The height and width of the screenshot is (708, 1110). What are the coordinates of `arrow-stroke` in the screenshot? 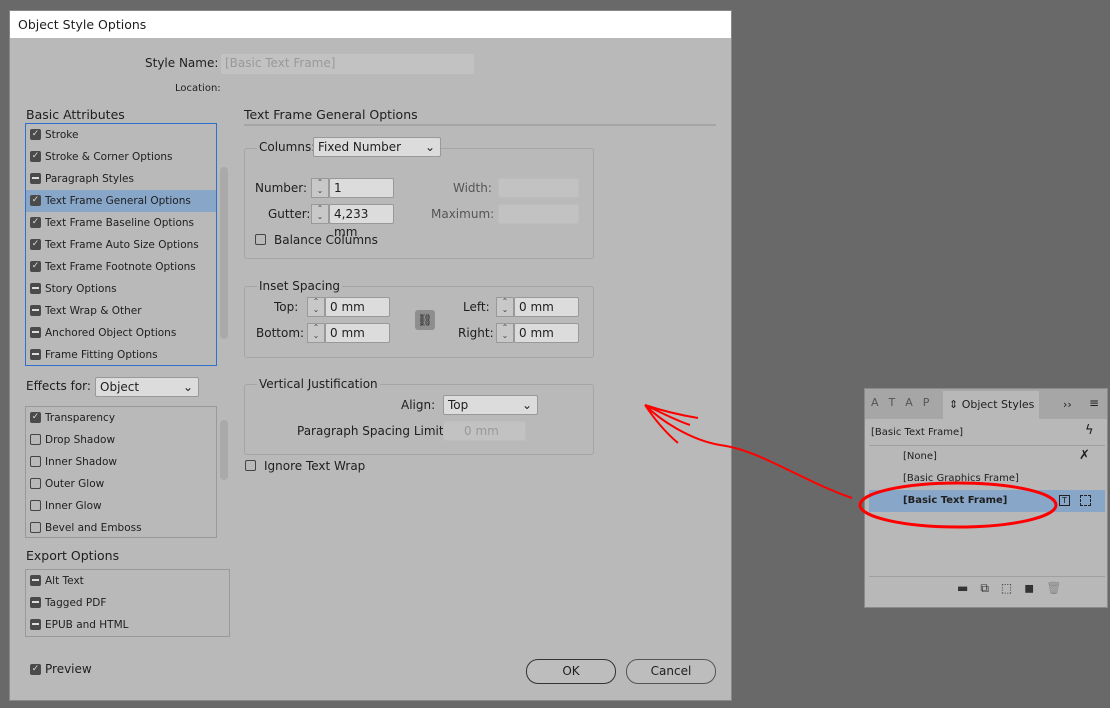 It's located at (748, 451).